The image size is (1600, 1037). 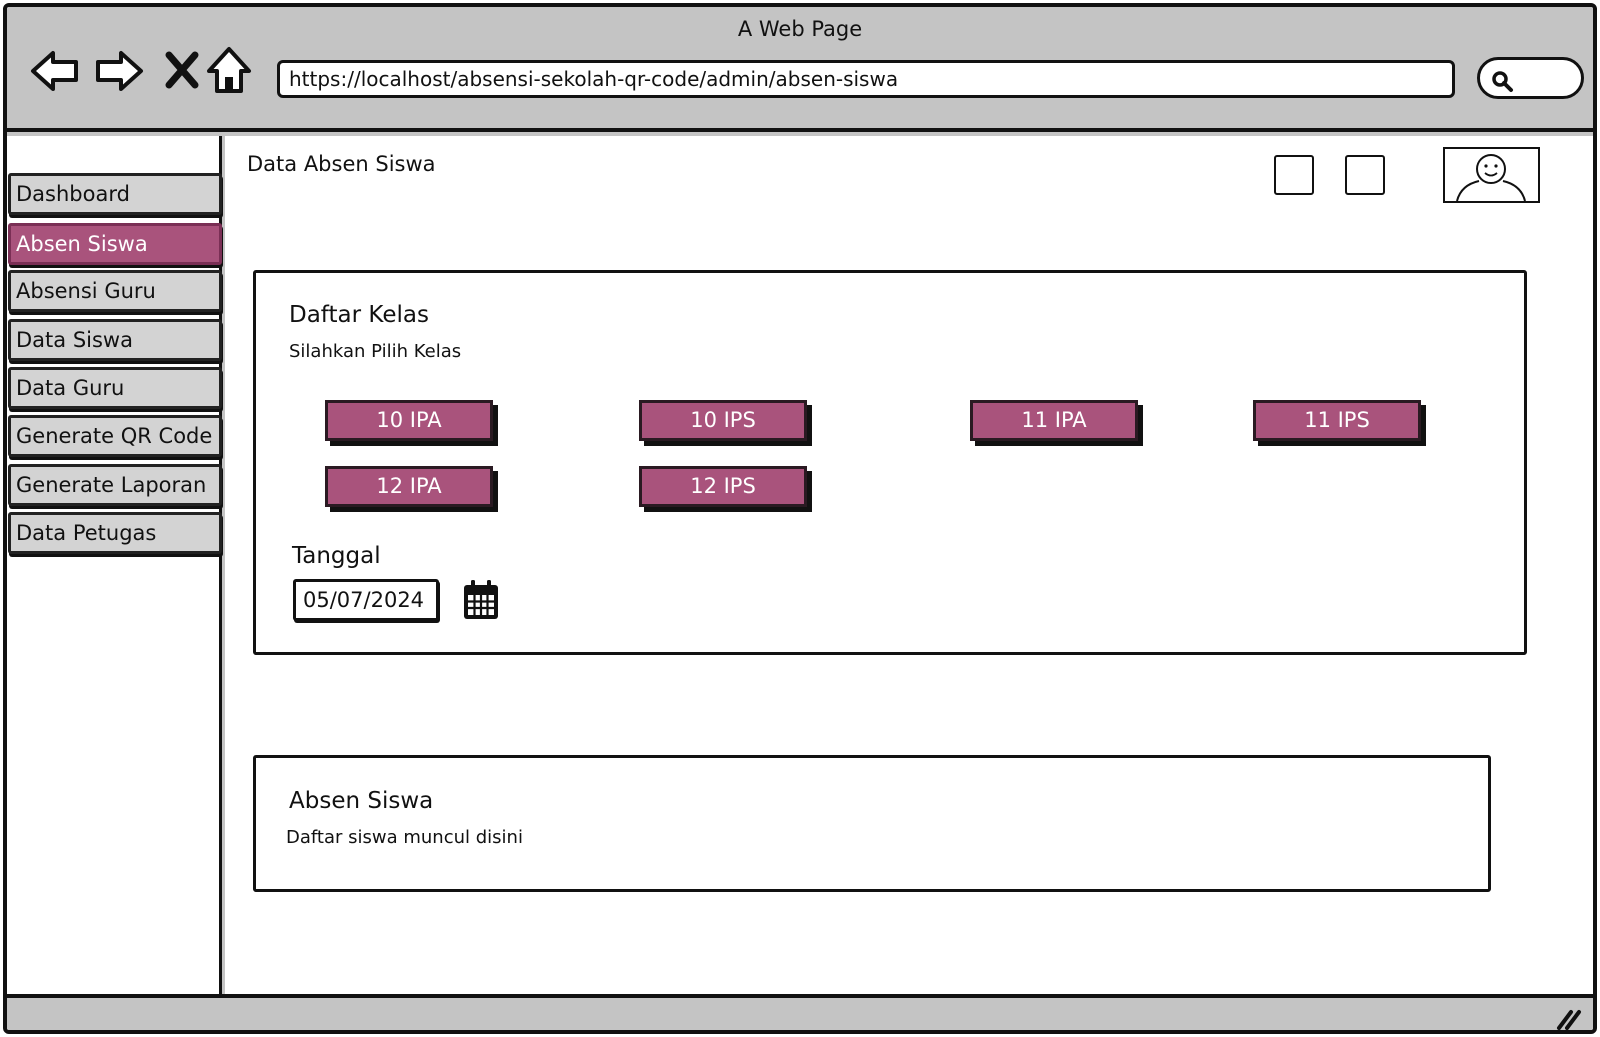 What do you see at coordinates (361, 801) in the screenshot?
I see `attendance-card-title: Absen Siswa` at bounding box center [361, 801].